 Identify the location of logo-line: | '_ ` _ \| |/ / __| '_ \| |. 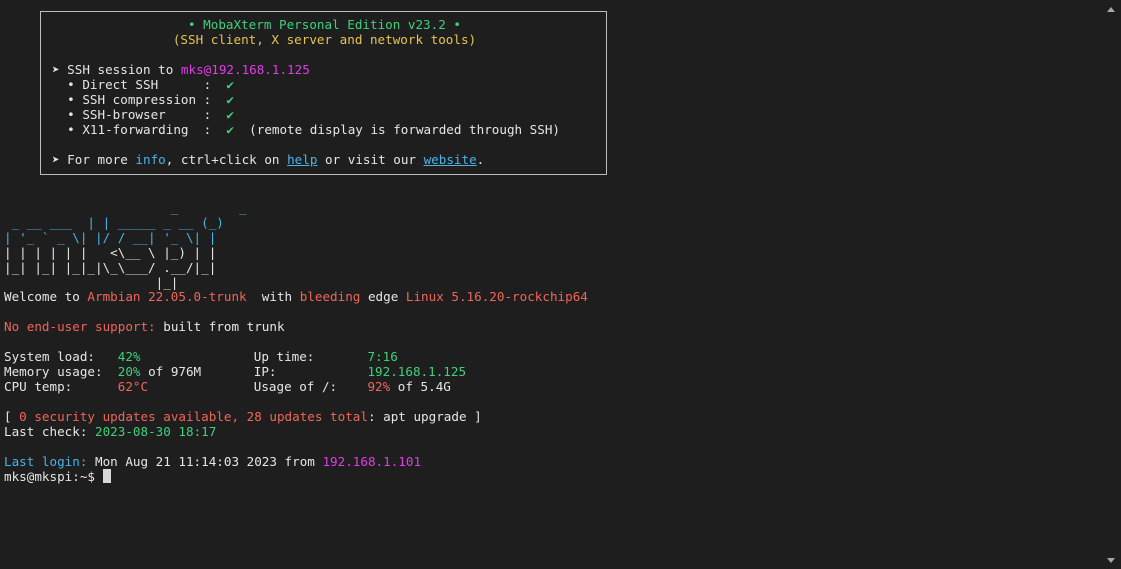
(110, 237).